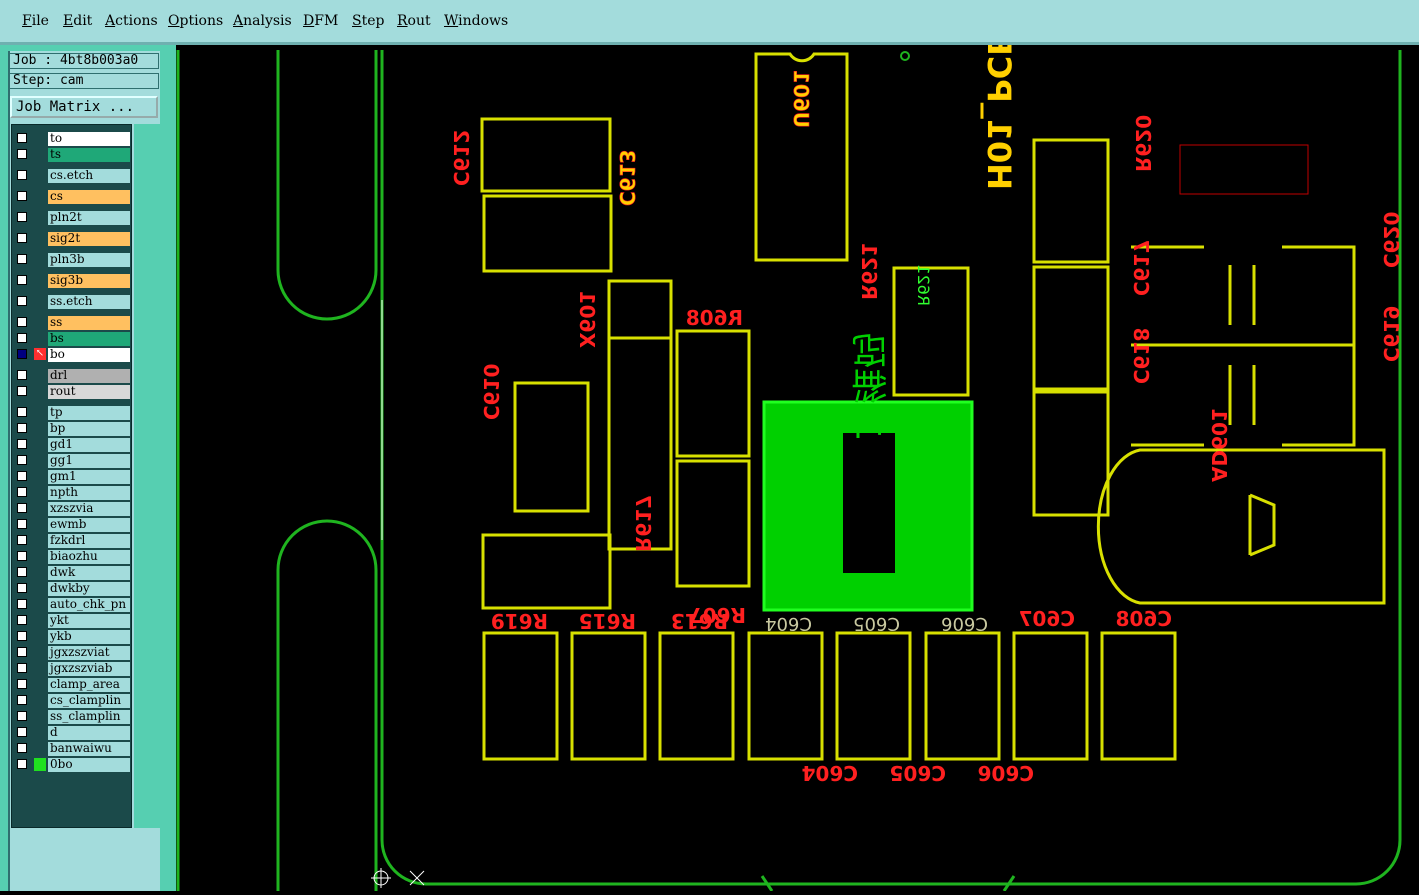 The height and width of the screenshot is (895, 1419). Describe the element at coordinates (89, 573) in the screenshot. I see `layer-name: dwk` at that location.